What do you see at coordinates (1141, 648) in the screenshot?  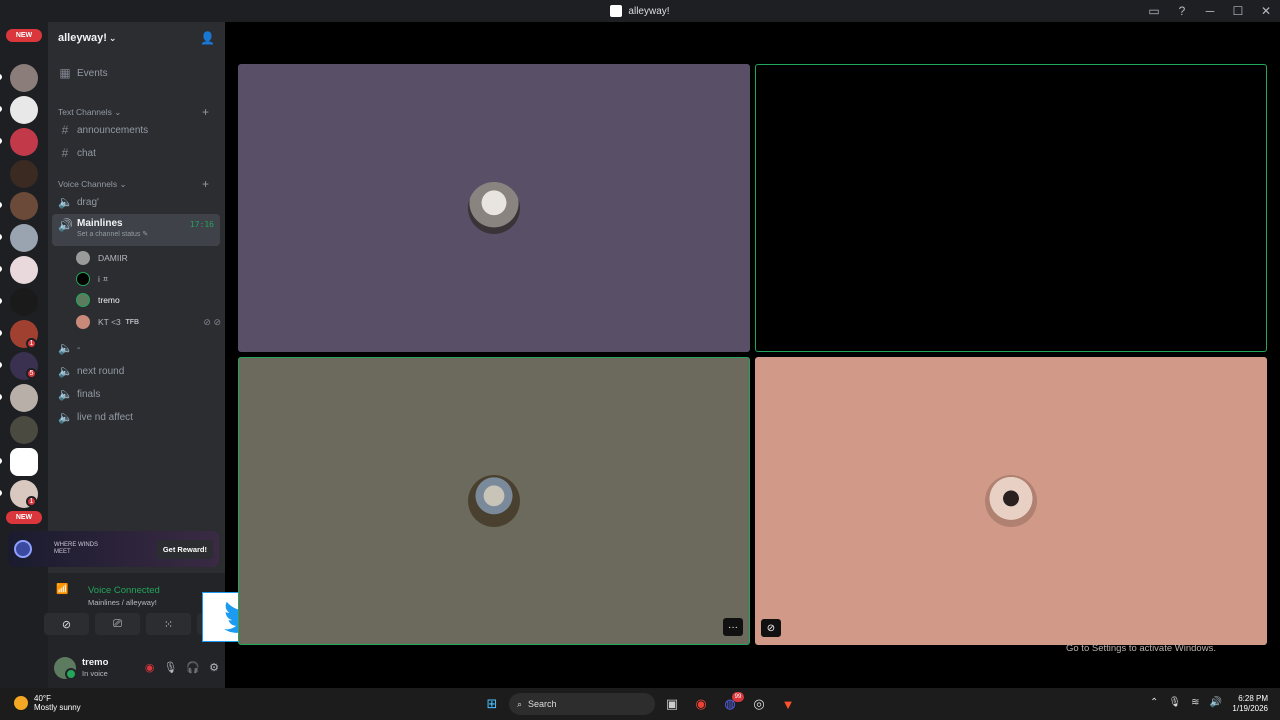 I see `activation-watermark: Go to Settings to activate Windows.` at bounding box center [1141, 648].